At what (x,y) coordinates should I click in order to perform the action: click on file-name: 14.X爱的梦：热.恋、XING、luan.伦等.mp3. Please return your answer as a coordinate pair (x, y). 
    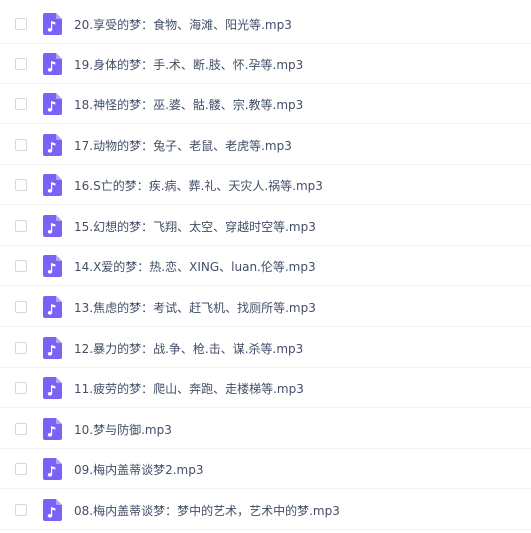
    Looking at the image, I should click on (195, 266).